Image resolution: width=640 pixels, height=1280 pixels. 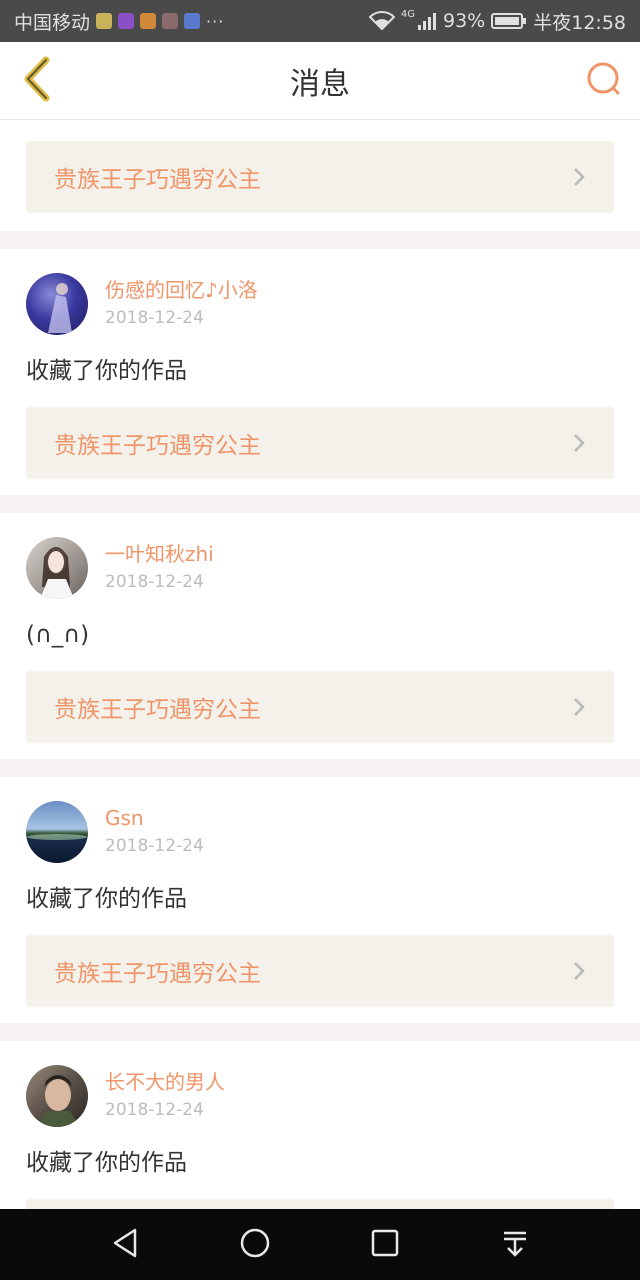 I want to click on recents-square-icon, so click(x=385, y=1245).